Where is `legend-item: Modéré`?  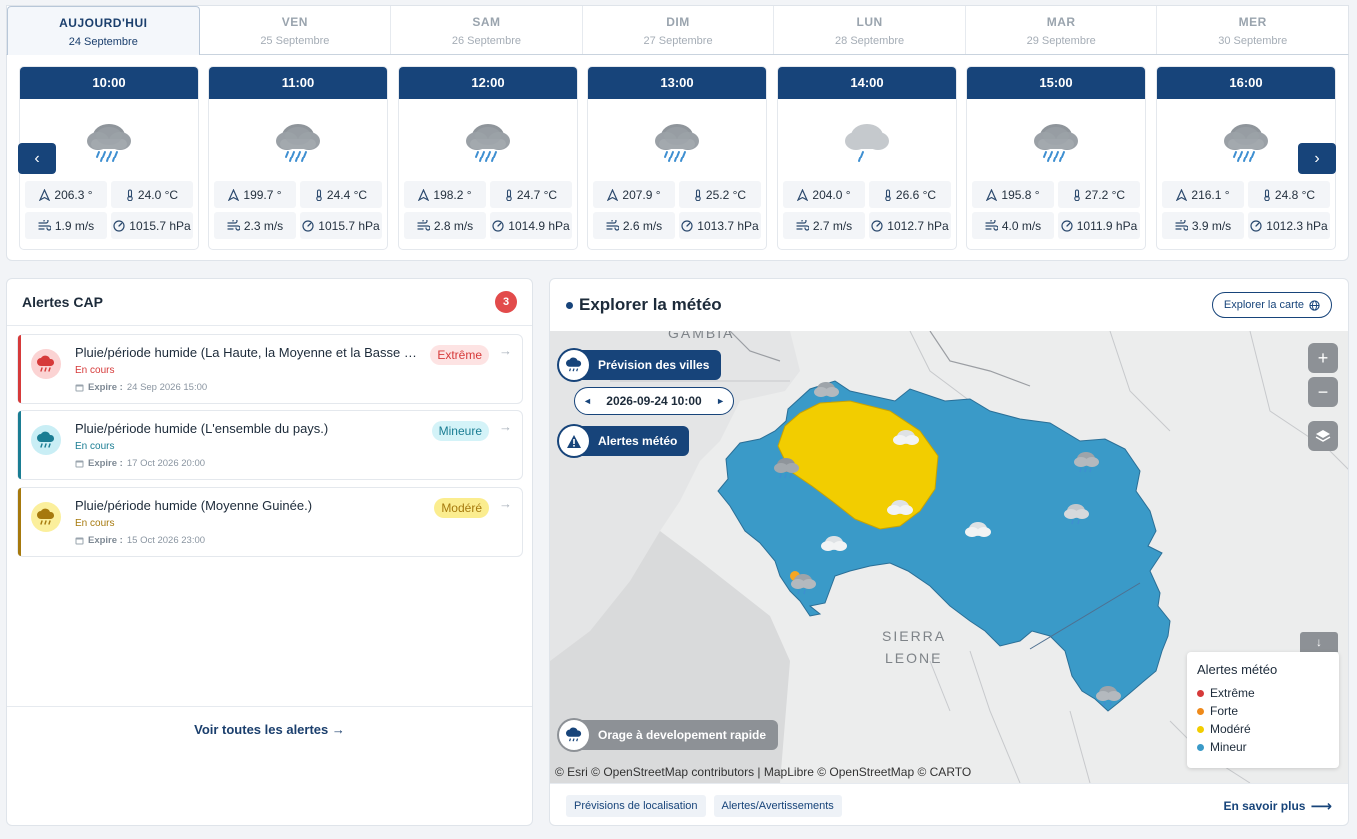 legend-item: Modéré is located at coordinates (1263, 729).